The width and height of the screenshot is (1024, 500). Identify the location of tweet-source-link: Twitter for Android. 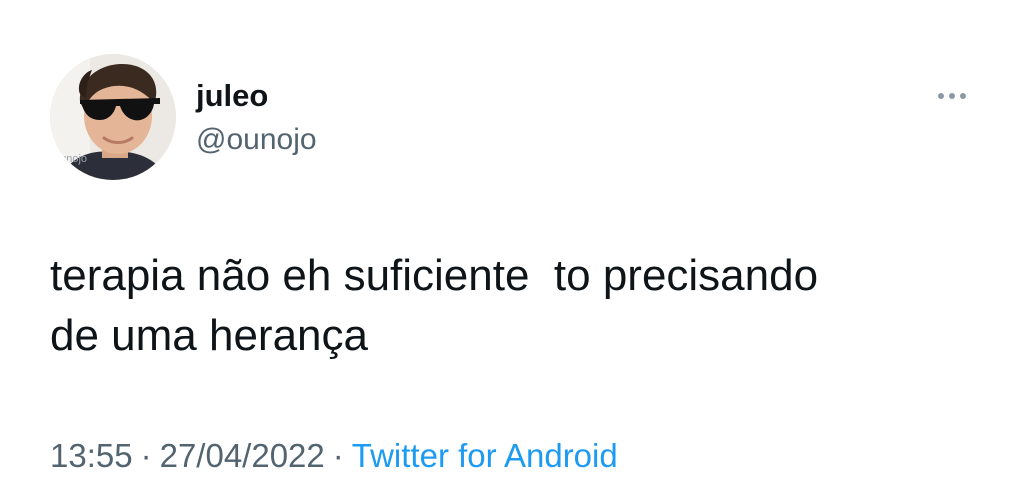
(485, 455).